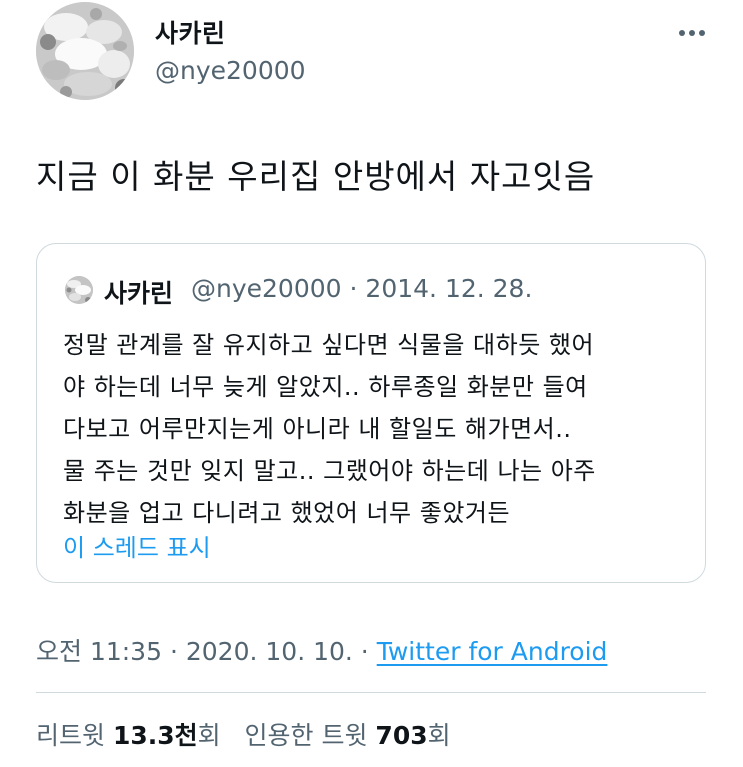 The width and height of the screenshot is (743, 767). I want to click on quoted-text-line: 야 하는데 너무 늦게 알았지.. 하루종일 화분만 들여, so click(325, 387).